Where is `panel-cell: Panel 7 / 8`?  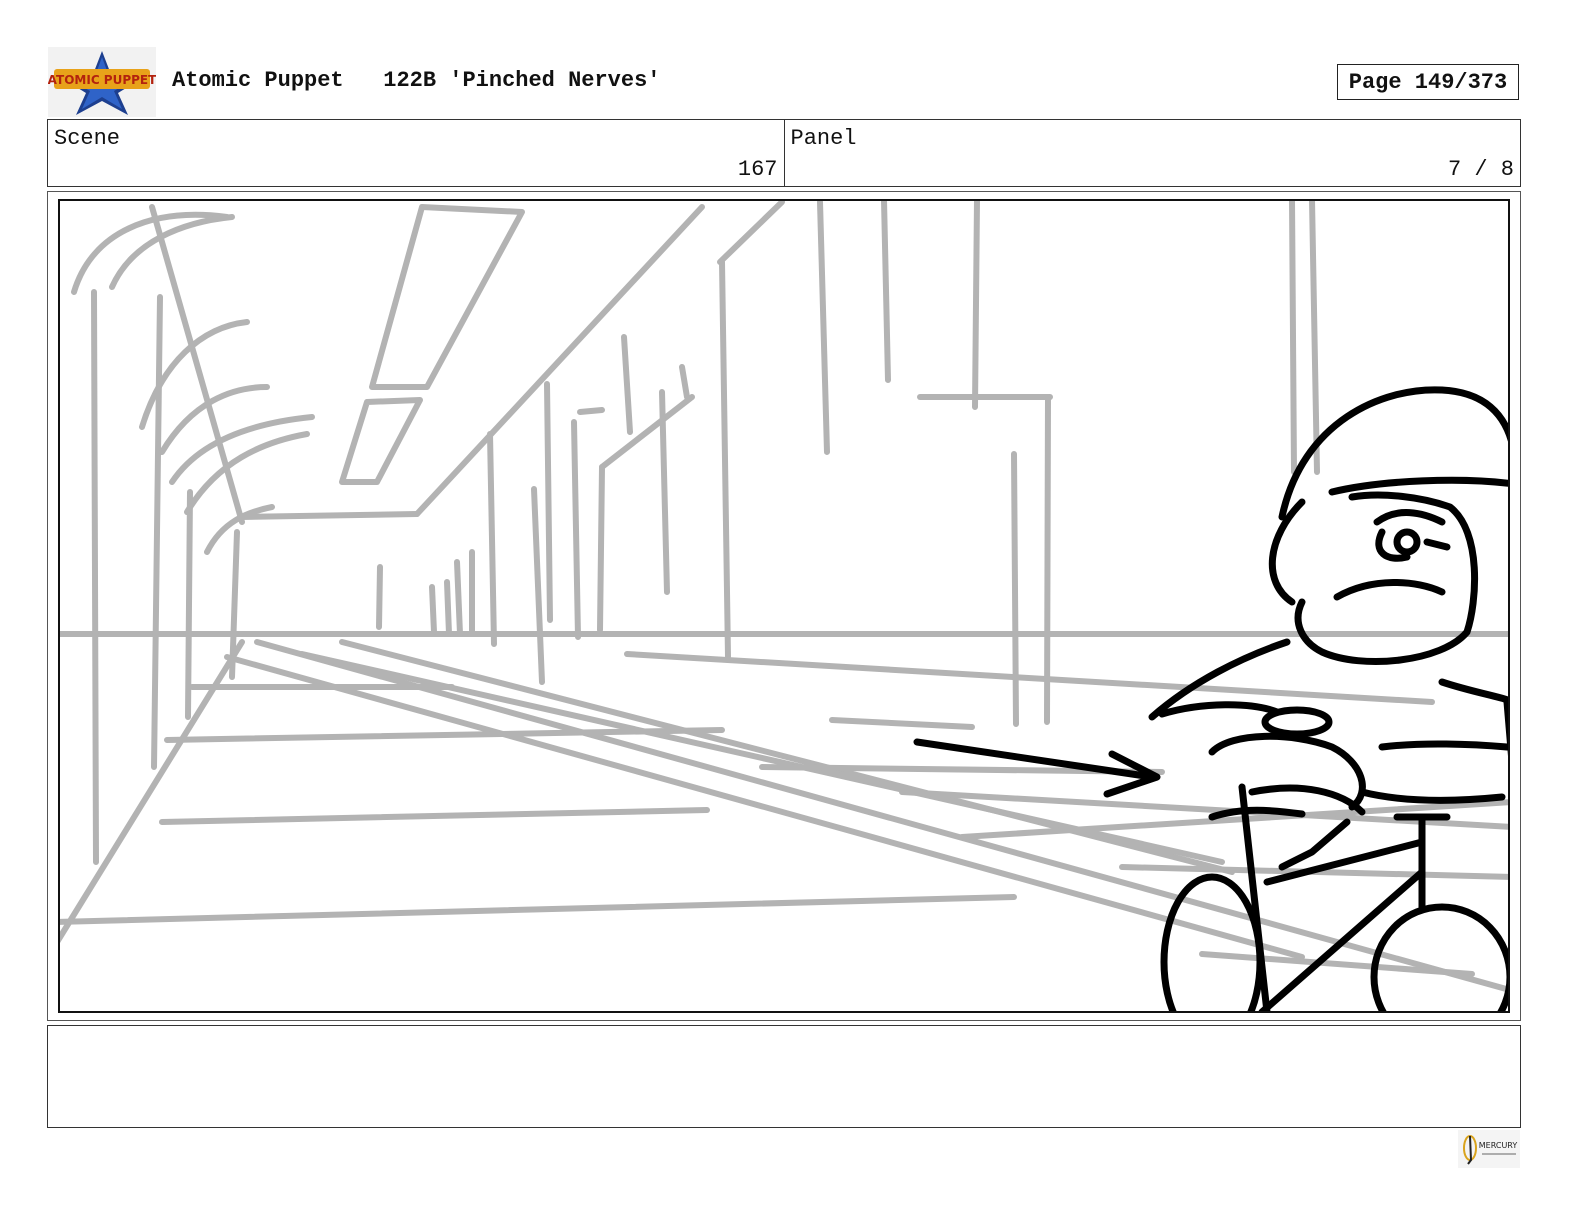 panel-cell: Panel 7 / 8 is located at coordinates (1152, 153).